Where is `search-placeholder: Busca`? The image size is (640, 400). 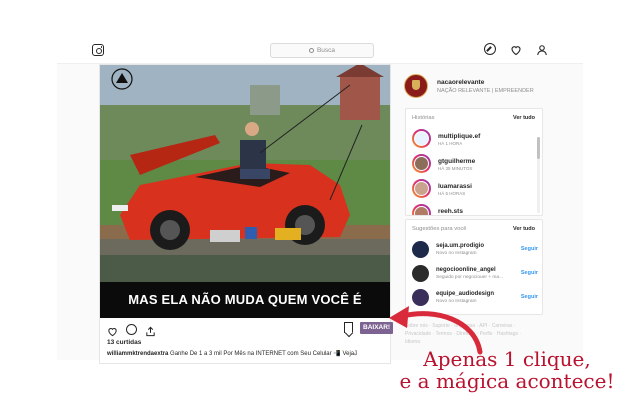
search-placeholder: Busca is located at coordinates (326, 50).